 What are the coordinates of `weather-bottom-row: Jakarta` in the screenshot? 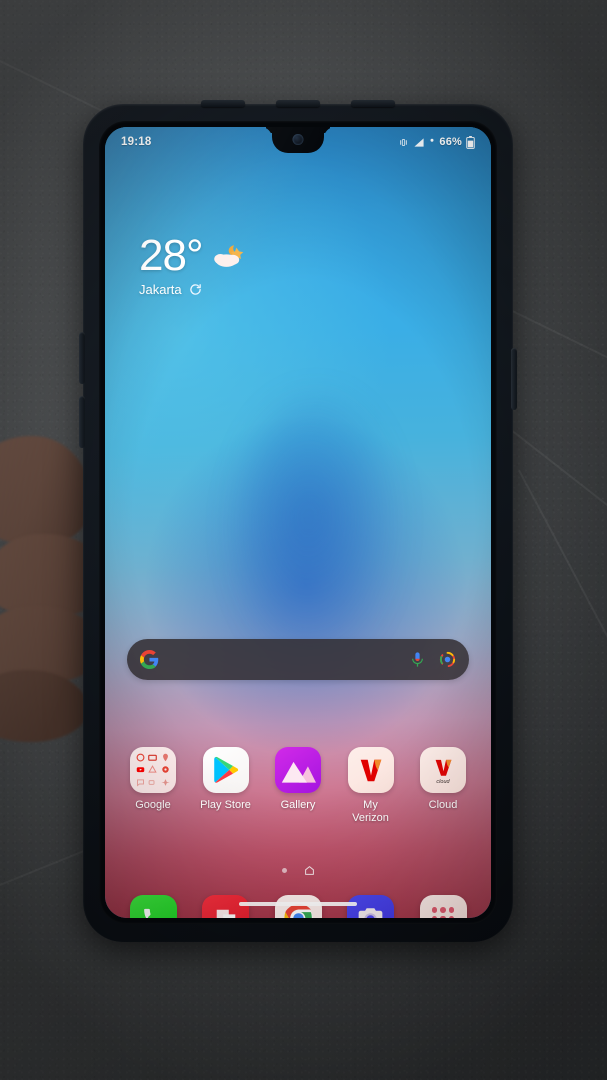 It's located at (192, 289).